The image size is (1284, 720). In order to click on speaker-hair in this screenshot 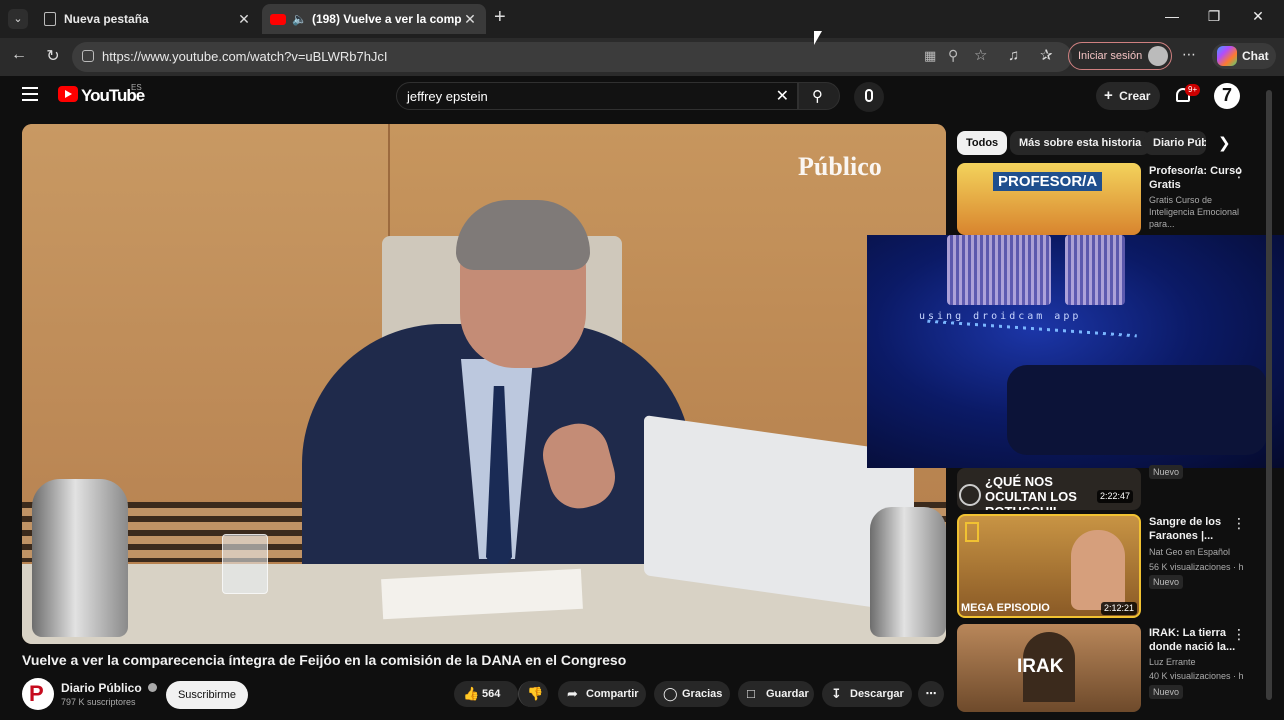, I will do `click(523, 235)`.